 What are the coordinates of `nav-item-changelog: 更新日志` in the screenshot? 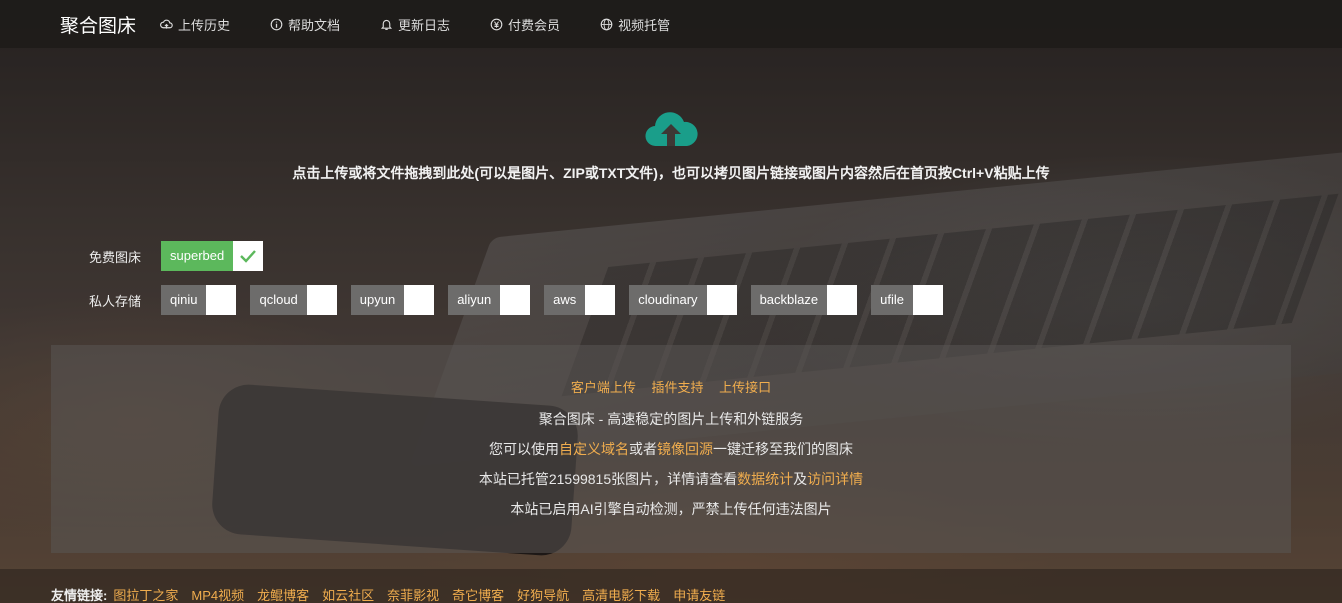 It's located at (415, 24).